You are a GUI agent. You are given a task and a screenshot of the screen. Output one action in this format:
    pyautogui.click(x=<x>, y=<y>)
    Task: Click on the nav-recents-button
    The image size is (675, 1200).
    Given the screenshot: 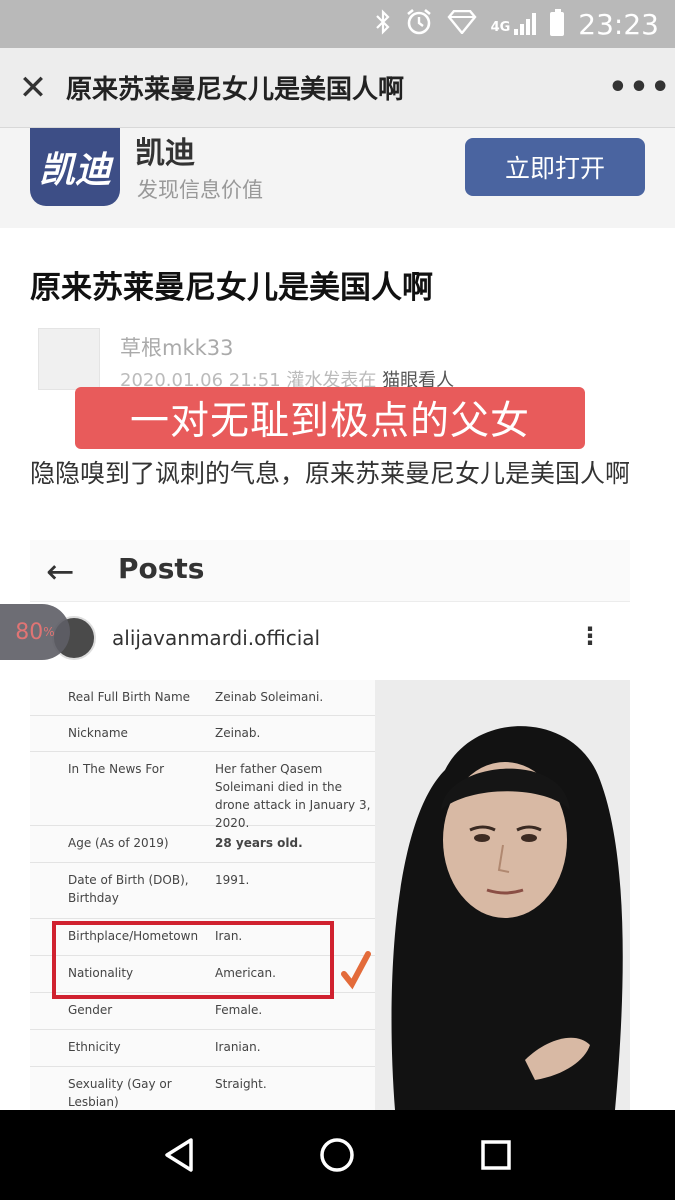 What is the action you would take?
    pyautogui.click(x=496, y=1155)
    